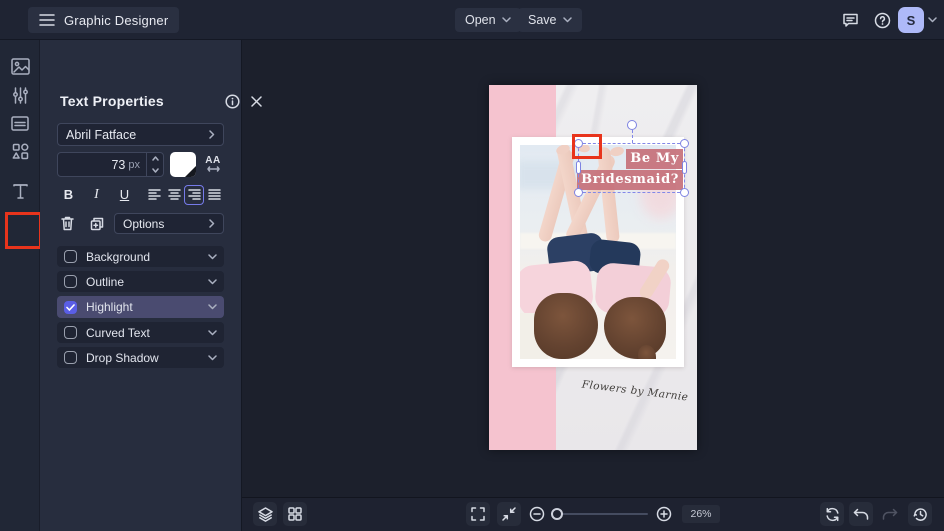 This screenshot has width=944, height=531. I want to click on resize-handle-bottom-left, so click(578, 192).